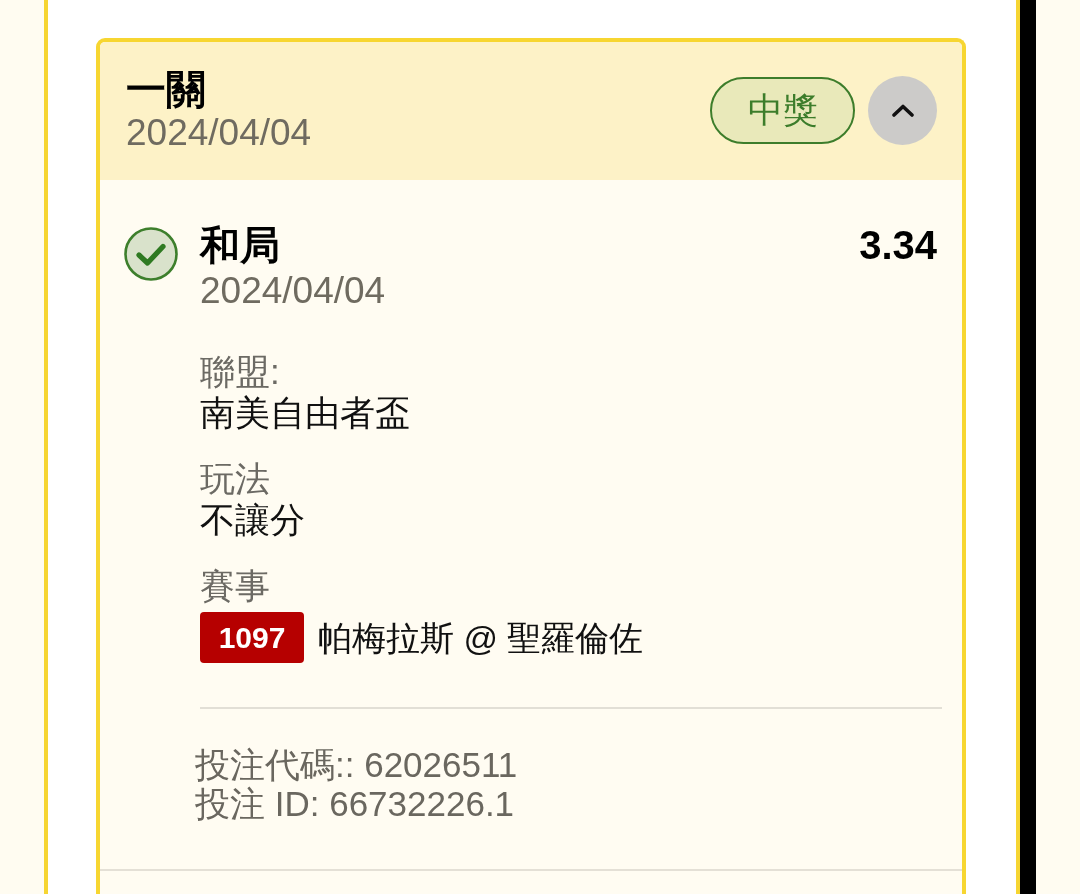  I want to click on selection-date: 2024/04/04, so click(293, 291).